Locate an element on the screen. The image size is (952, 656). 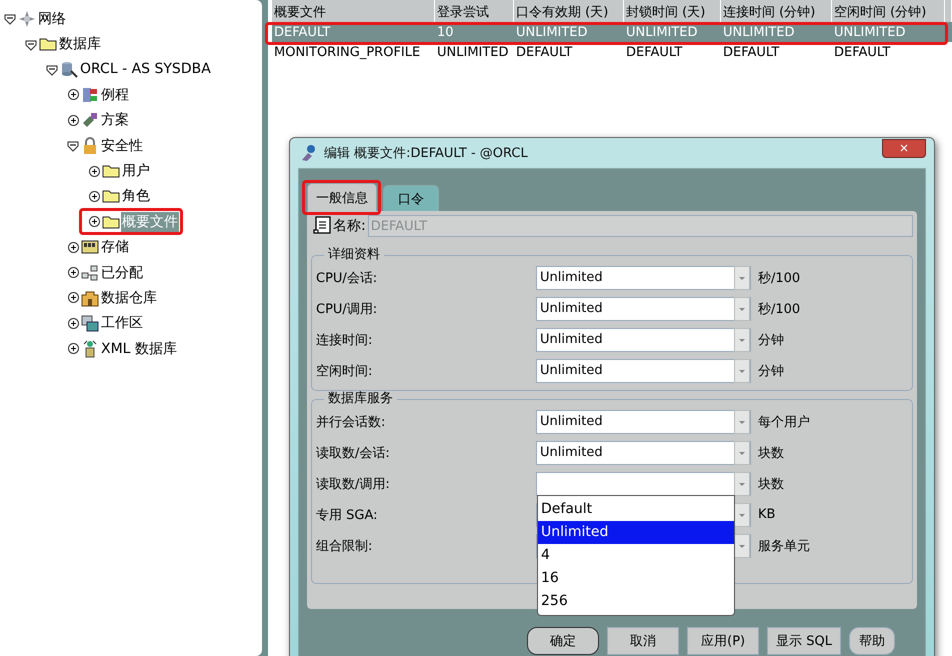
lock-icon is located at coordinates (90, 145).